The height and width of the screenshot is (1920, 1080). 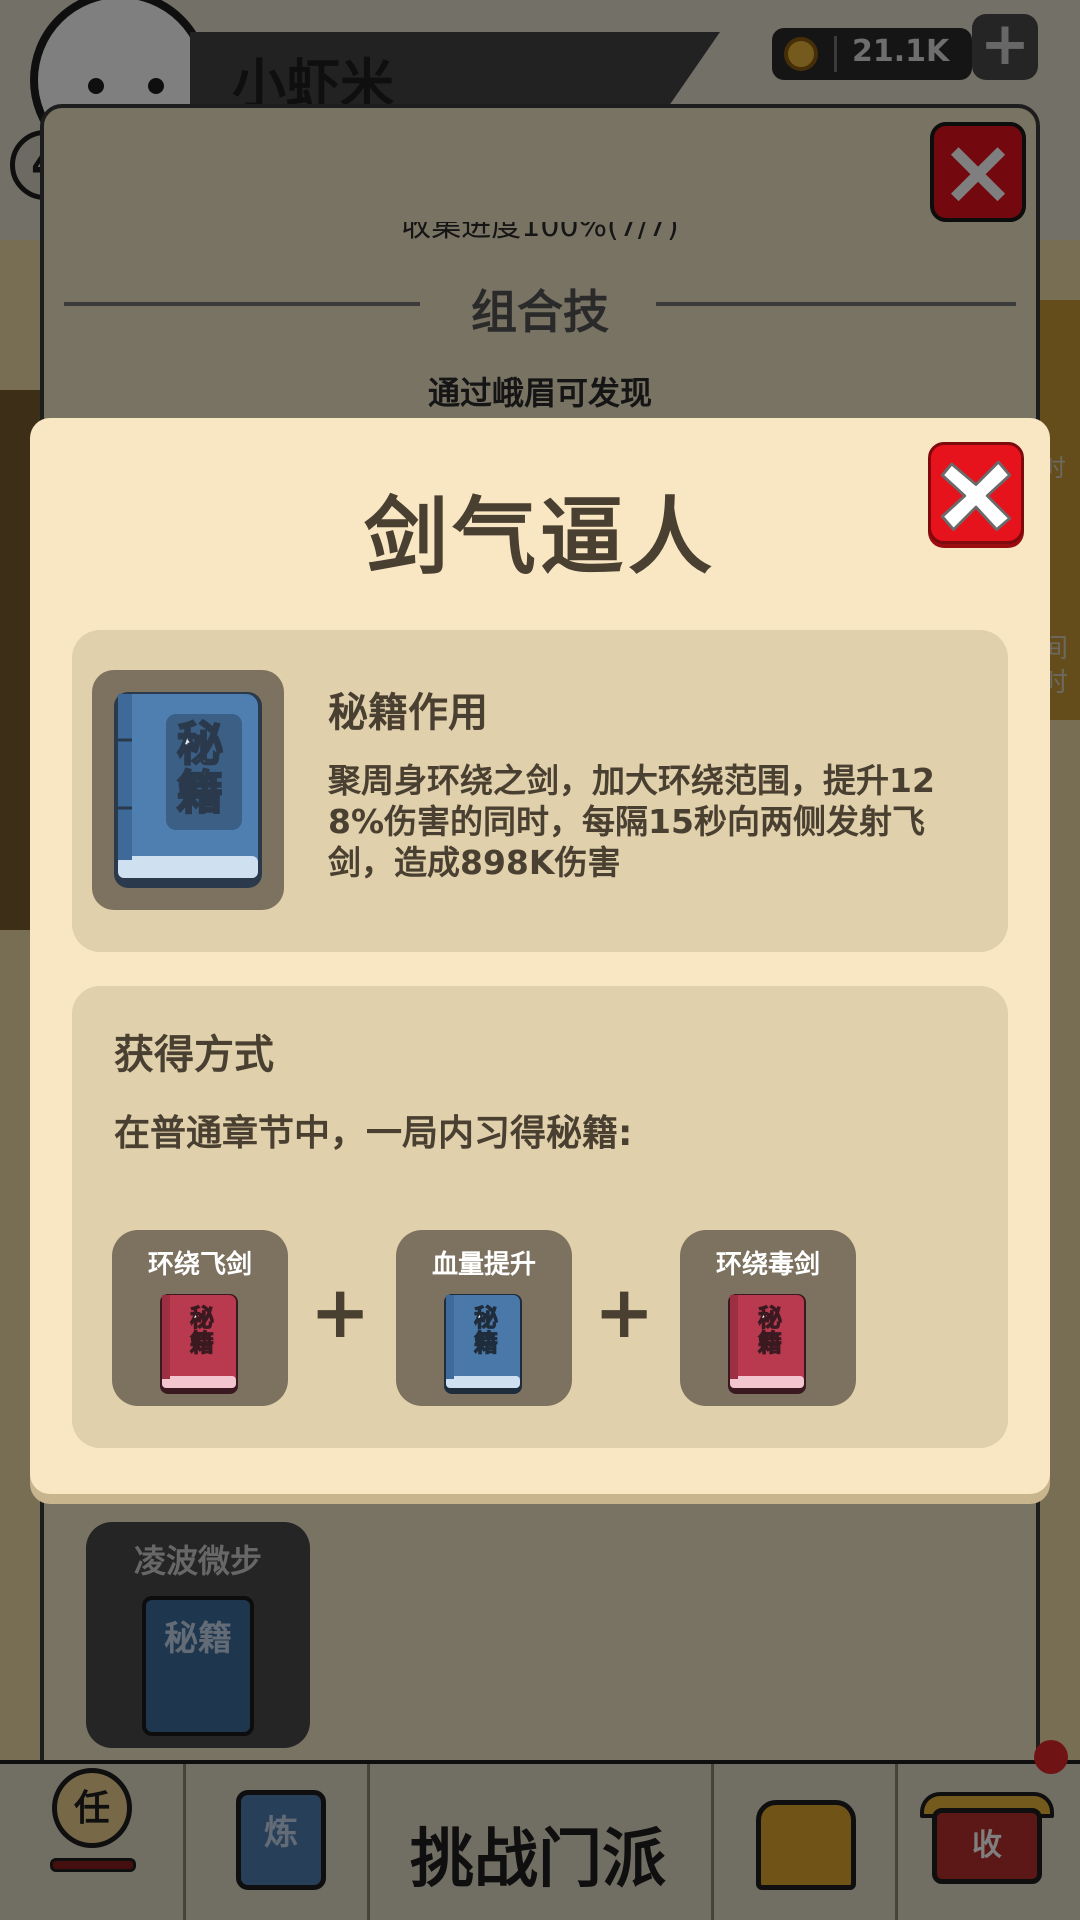 I want to click on ingredient-card: 环绕飞剑 秘籍, so click(x=200, y=1318).